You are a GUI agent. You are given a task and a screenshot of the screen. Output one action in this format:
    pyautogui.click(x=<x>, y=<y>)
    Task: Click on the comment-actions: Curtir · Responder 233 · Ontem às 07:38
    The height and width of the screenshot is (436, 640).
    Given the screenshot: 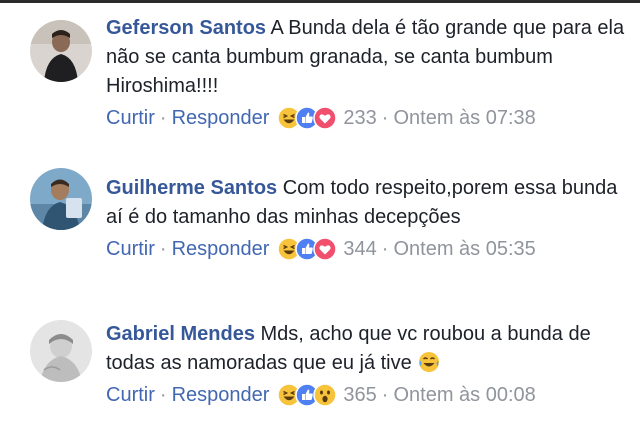 What is the action you would take?
    pyautogui.click(x=370, y=118)
    